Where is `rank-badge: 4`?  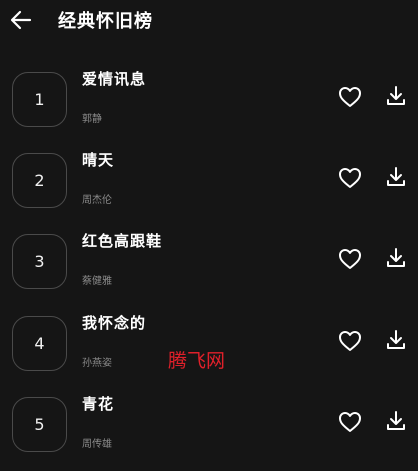 rank-badge: 4 is located at coordinates (39, 343).